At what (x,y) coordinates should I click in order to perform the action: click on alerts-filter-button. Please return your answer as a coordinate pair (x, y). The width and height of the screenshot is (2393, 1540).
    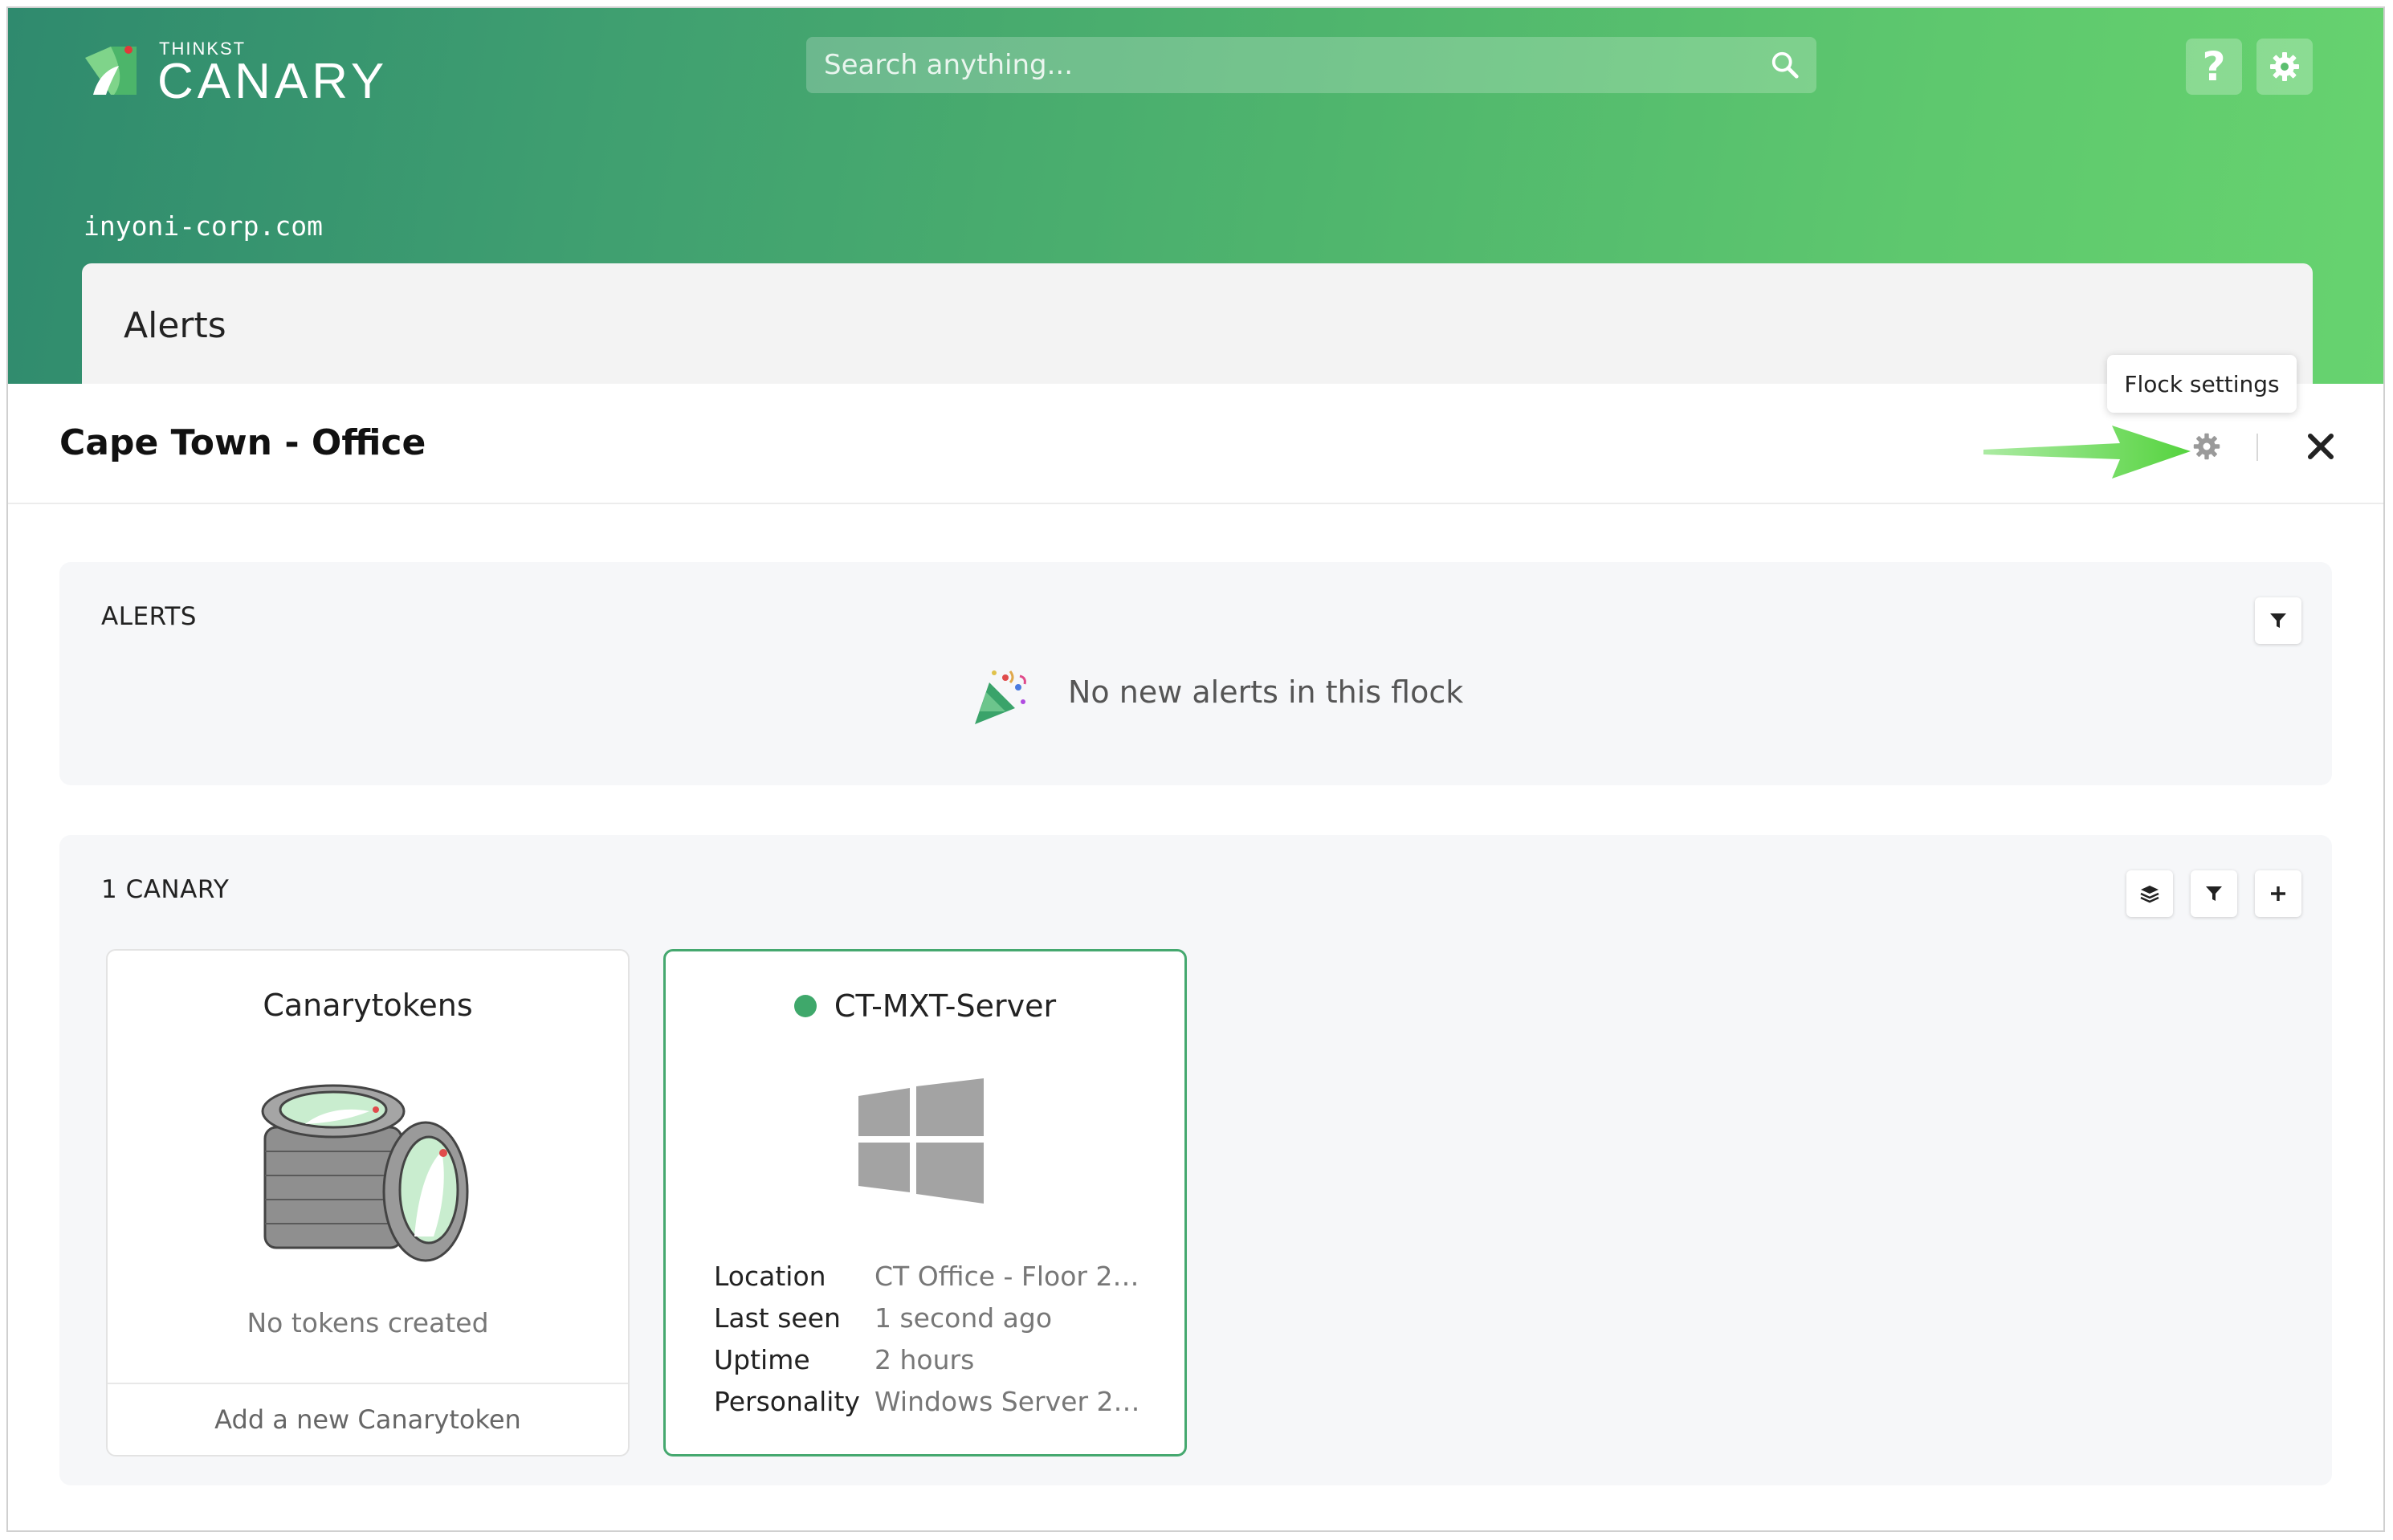
    Looking at the image, I should click on (2278, 620).